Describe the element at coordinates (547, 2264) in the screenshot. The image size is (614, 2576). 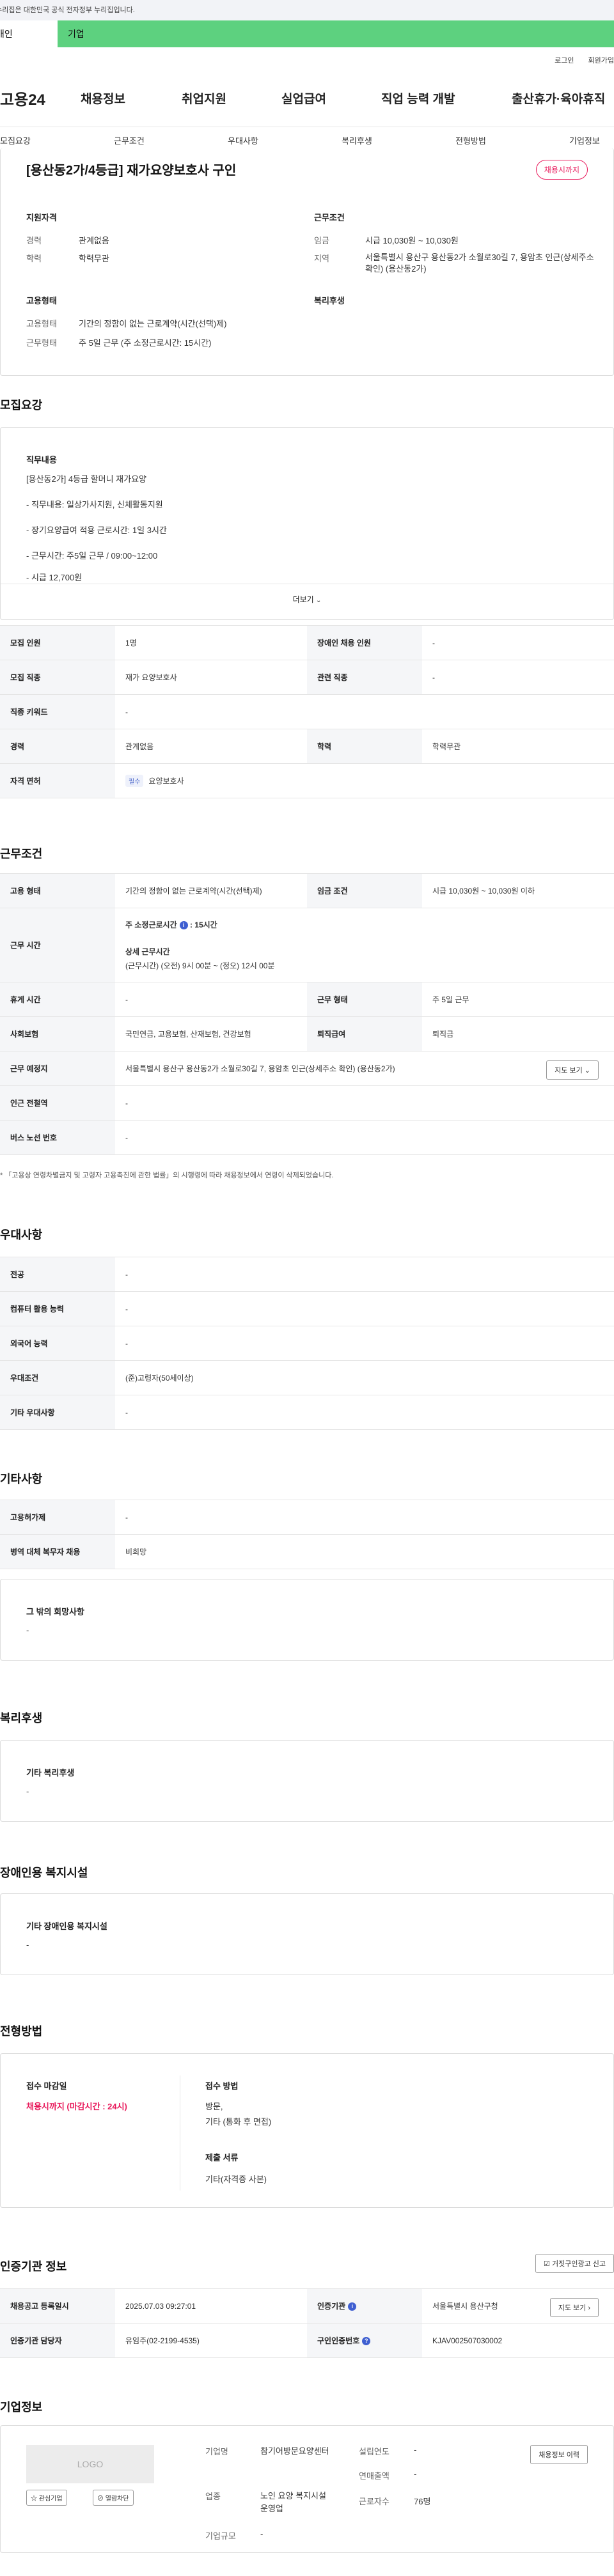
I see `report-icon: ☑` at that location.